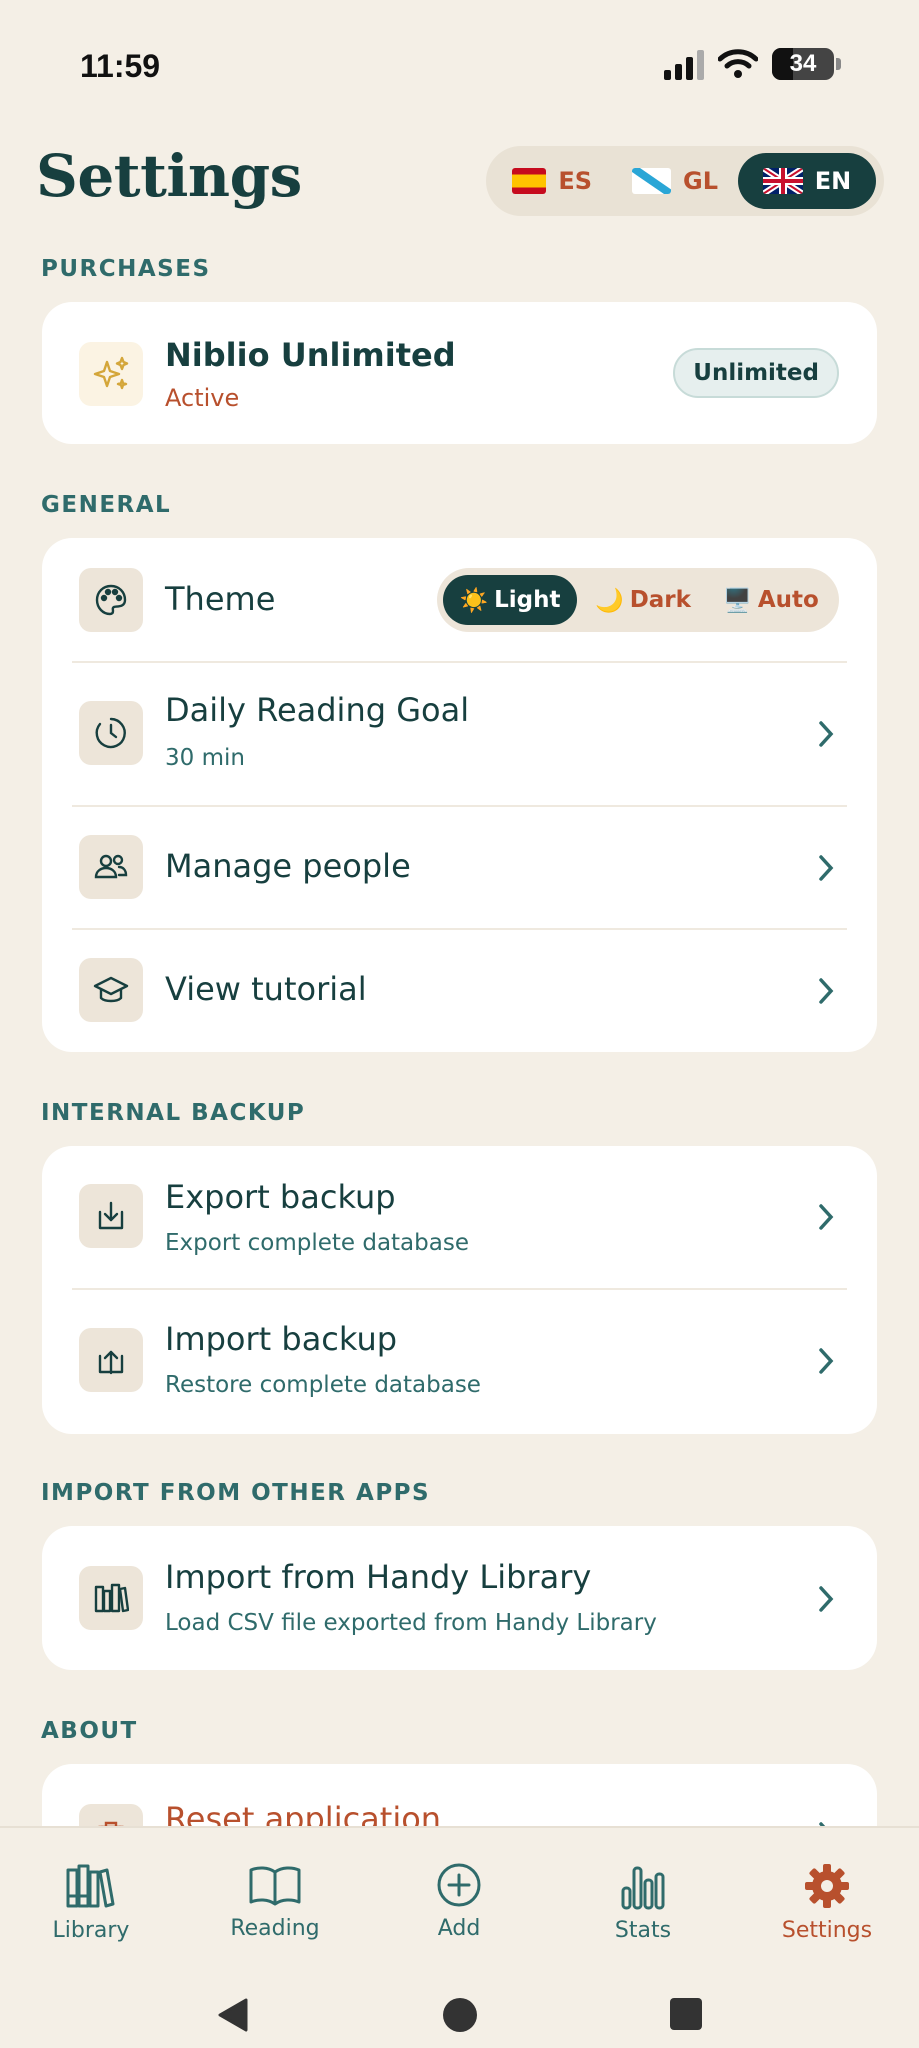 The image size is (919, 2048). Describe the element at coordinates (807, 181) in the screenshot. I see `lang-option-en: EN` at that location.